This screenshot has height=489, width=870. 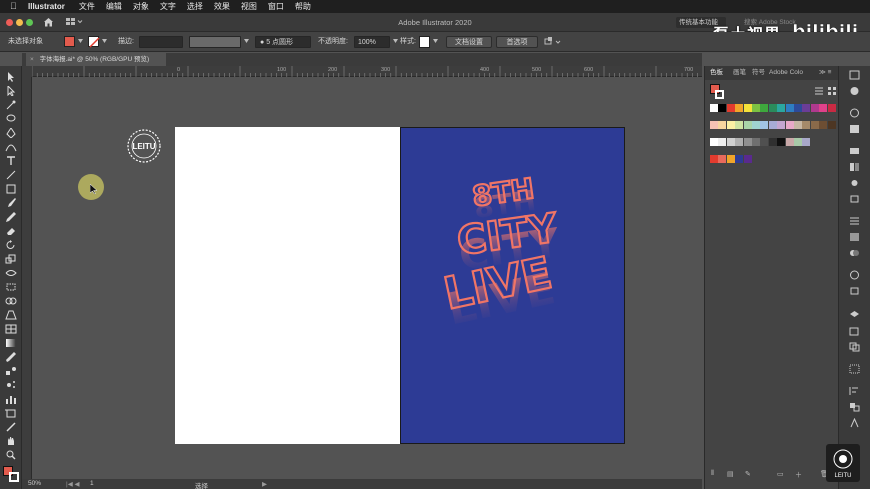 What do you see at coordinates (819, 91) in the screenshot?
I see `list-view-icon` at bounding box center [819, 91].